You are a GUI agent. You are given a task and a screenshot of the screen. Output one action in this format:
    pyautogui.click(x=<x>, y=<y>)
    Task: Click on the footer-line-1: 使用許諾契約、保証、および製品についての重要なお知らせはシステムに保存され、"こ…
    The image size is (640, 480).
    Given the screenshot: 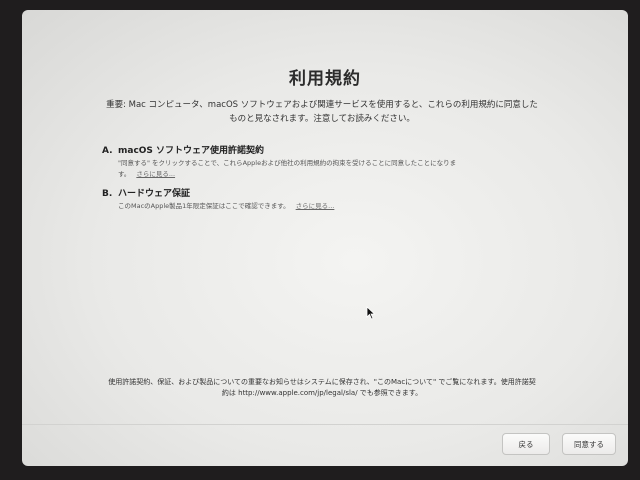 What is the action you would take?
    pyautogui.click(x=322, y=382)
    